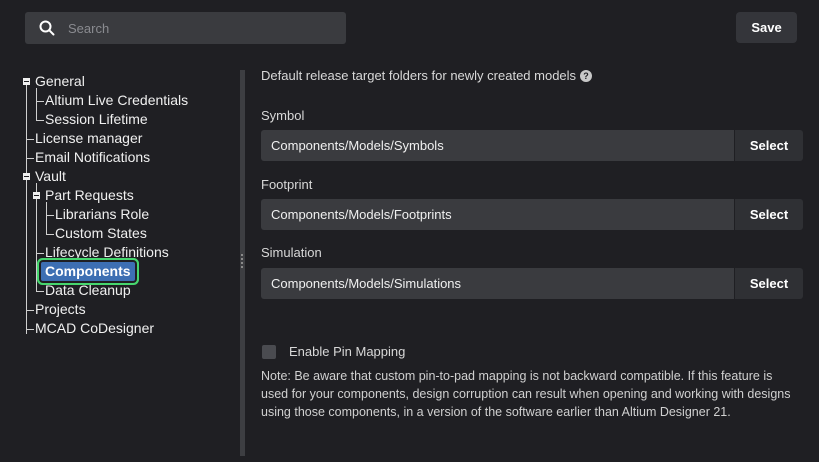 This screenshot has width=819, height=462. What do you see at coordinates (242, 262) in the screenshot?
I see `splitter-grip-icon` at bounding box center [242, 262].